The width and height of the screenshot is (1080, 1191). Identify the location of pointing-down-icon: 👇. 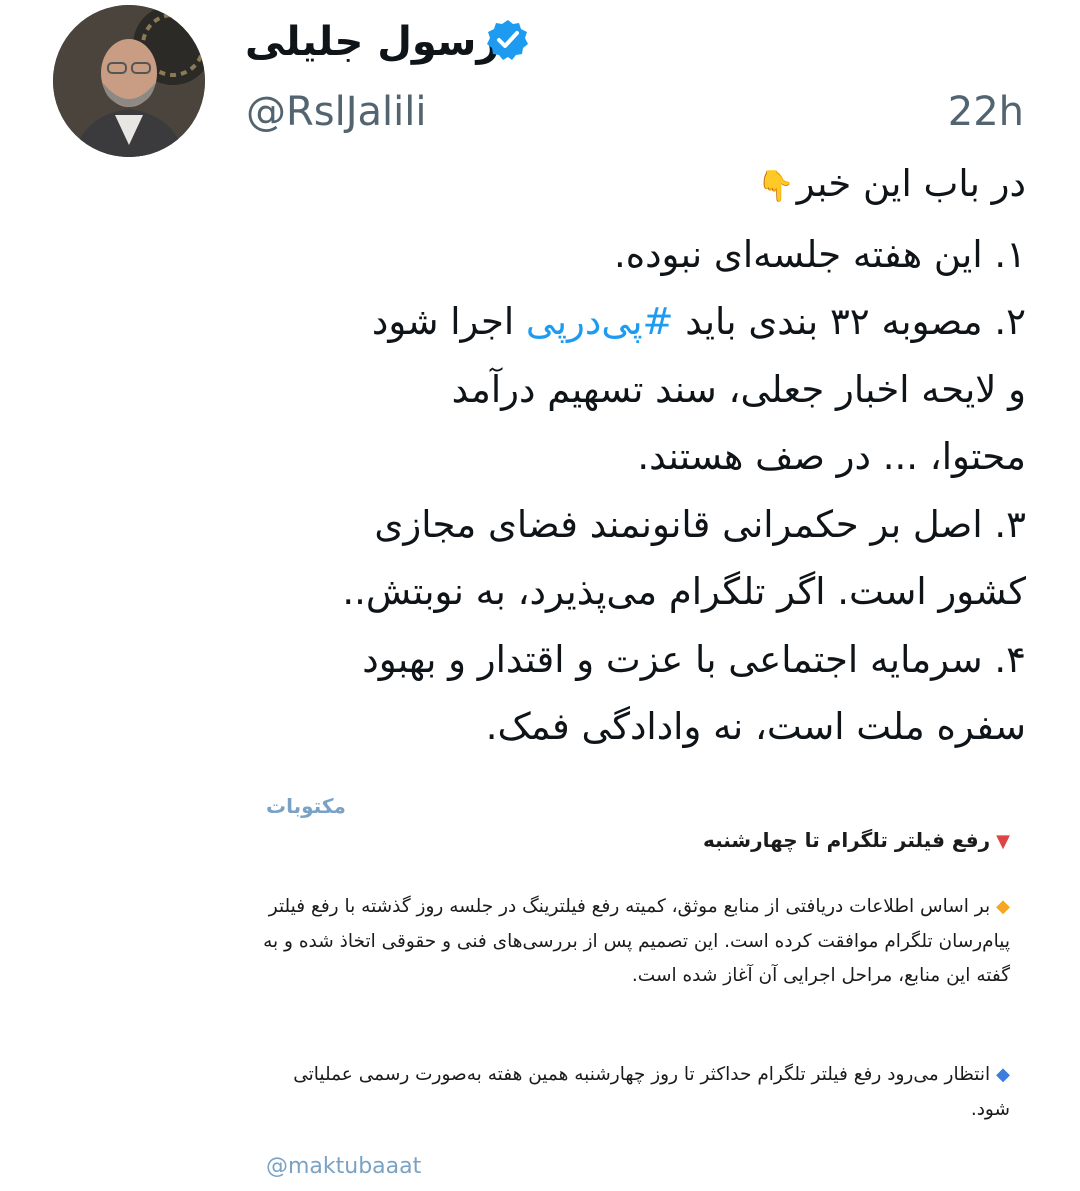
(776, 186).